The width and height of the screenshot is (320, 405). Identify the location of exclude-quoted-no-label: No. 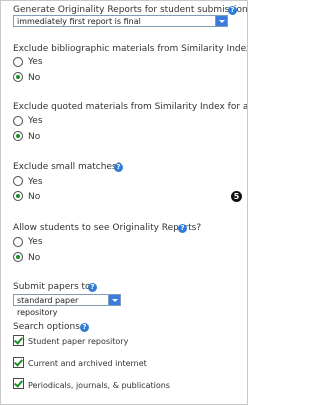
(34, 137).